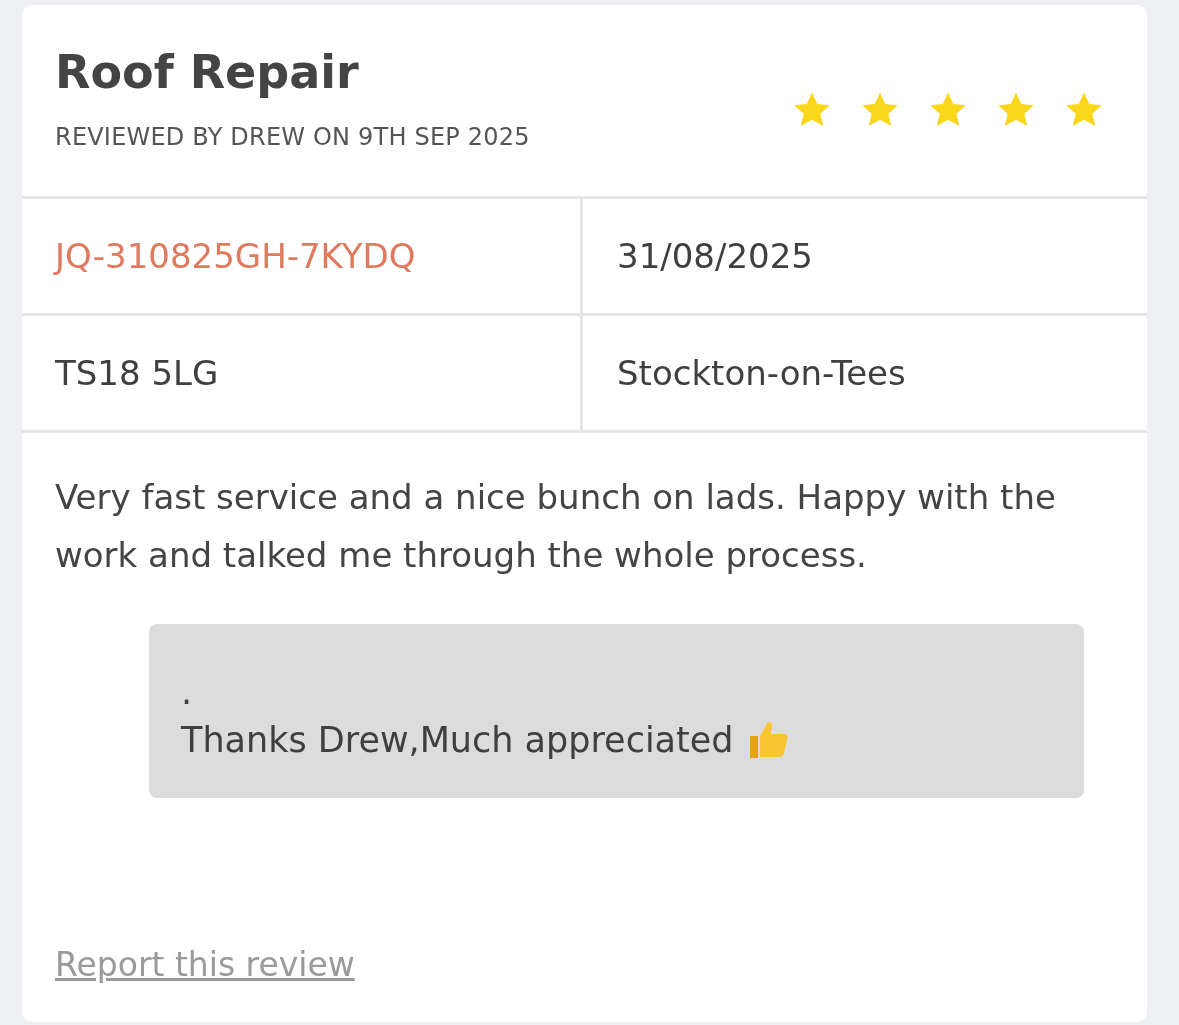  What do you see at coordinates (205, 964) in the screenshot?
I see `report-link: Report this review` at bounding box center [205, 964].